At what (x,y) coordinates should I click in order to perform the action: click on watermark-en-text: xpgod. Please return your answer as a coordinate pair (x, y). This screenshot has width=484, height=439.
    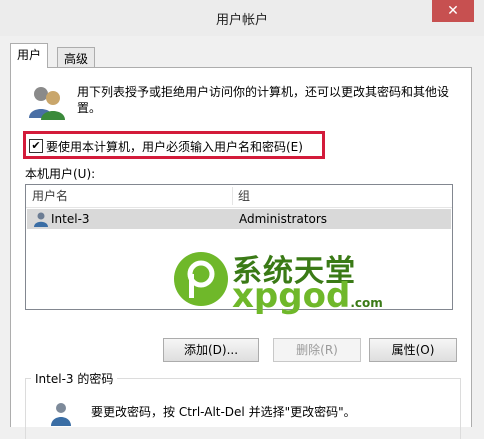
    Looking at the image, I should click on (291, 296).